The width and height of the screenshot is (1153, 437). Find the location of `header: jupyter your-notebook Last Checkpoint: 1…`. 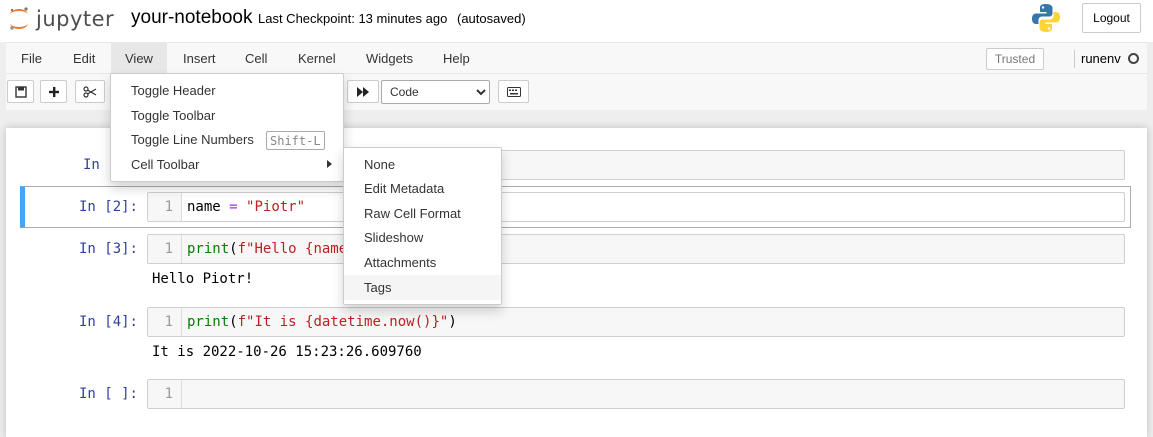

header: jupyter your-notebook Last Checkpoint: 1… is located at coordinates (576, 21).